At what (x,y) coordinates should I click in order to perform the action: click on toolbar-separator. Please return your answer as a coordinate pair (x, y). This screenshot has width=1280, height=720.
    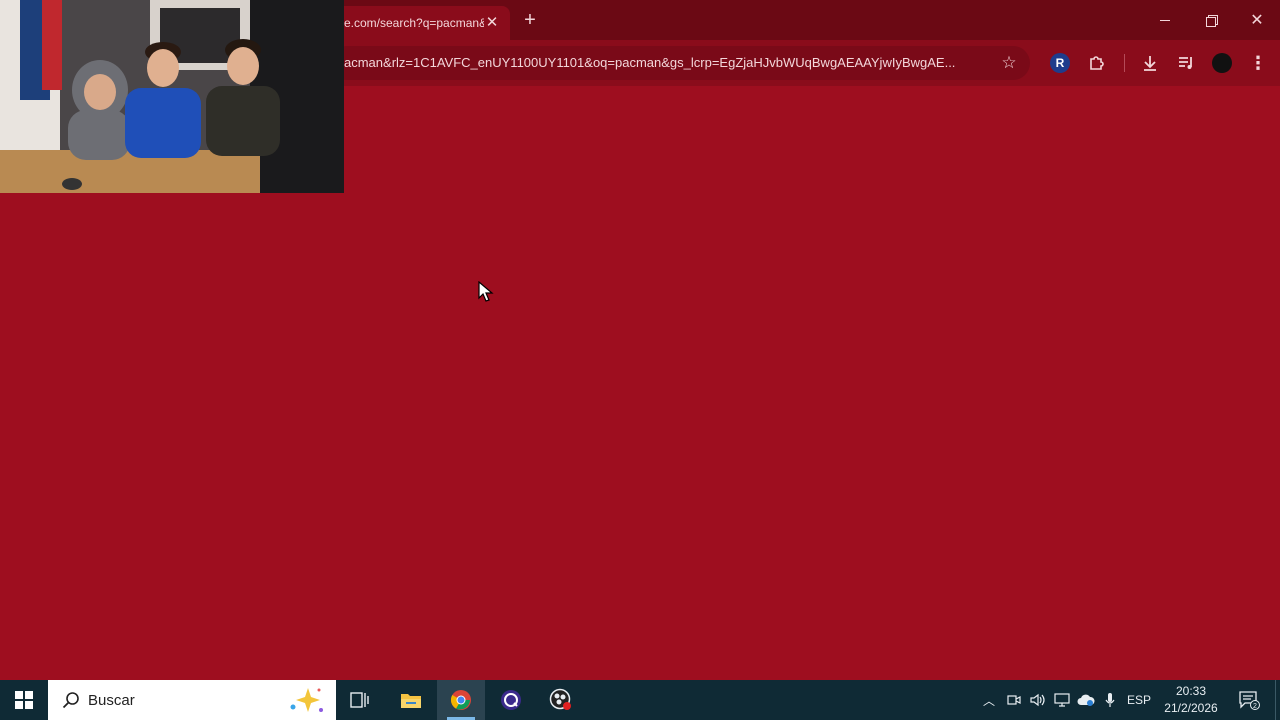
    Looking at the image, I should click on (1124, 63).